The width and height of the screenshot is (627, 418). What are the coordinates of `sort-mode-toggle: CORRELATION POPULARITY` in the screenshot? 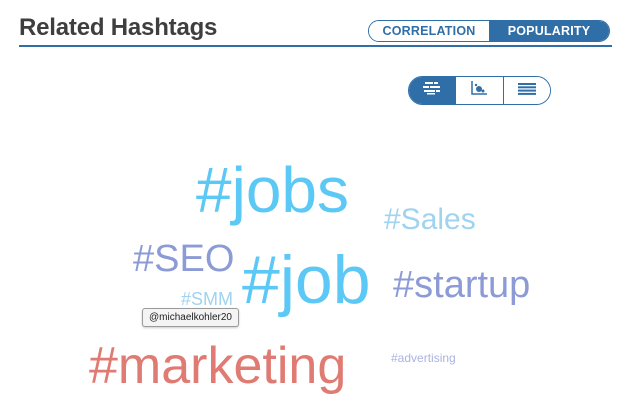 It's located at (489, 31).